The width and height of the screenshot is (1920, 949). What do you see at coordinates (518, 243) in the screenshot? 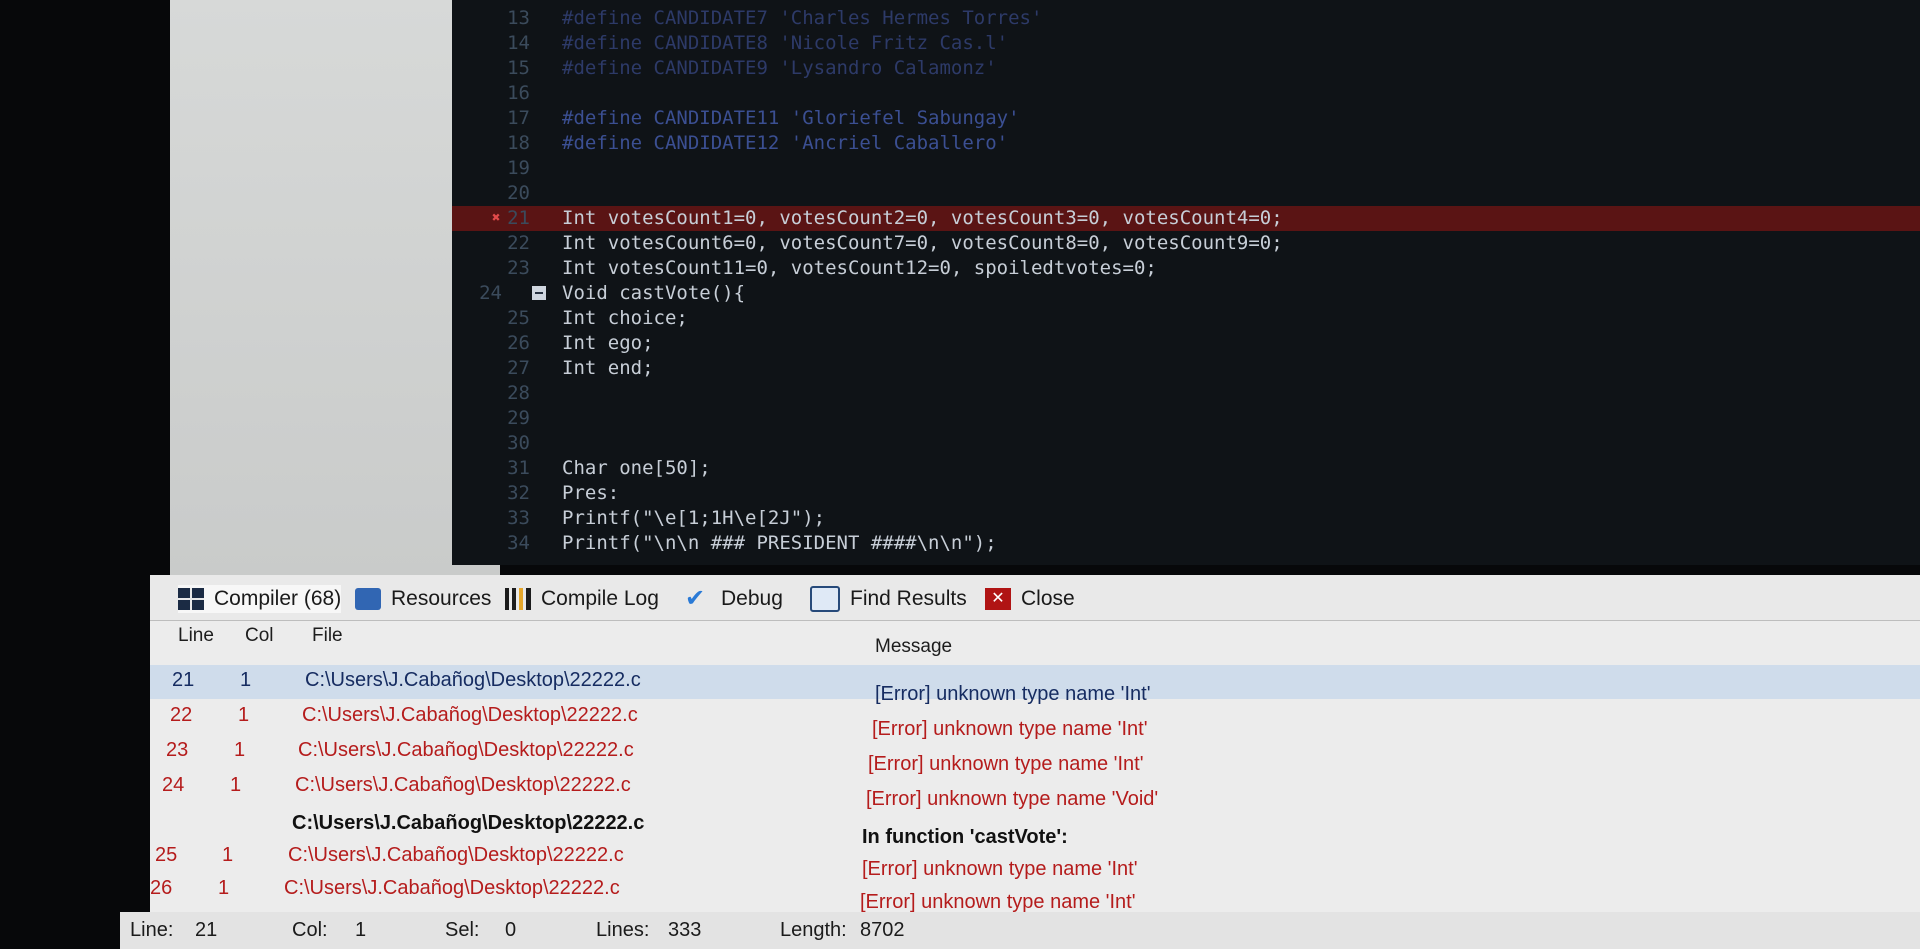
I see `line-number: 22` at bounding box center [518, 243].